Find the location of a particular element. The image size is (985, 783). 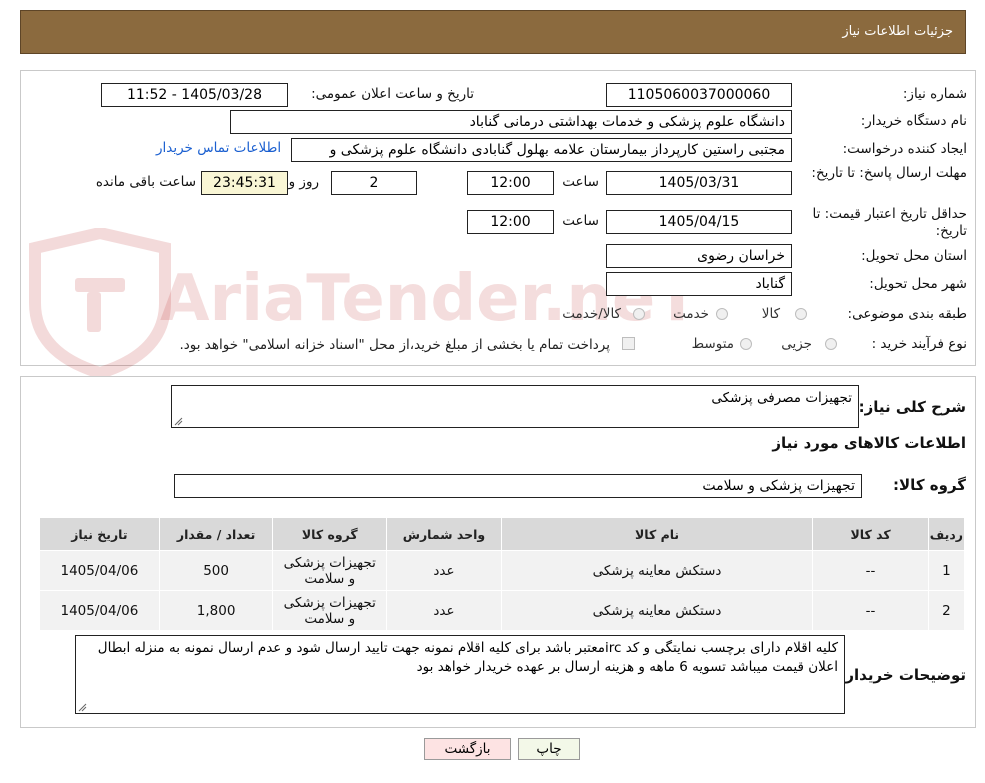

validity-date-field: 1405/04/15 is located at coordinates (699, 222).